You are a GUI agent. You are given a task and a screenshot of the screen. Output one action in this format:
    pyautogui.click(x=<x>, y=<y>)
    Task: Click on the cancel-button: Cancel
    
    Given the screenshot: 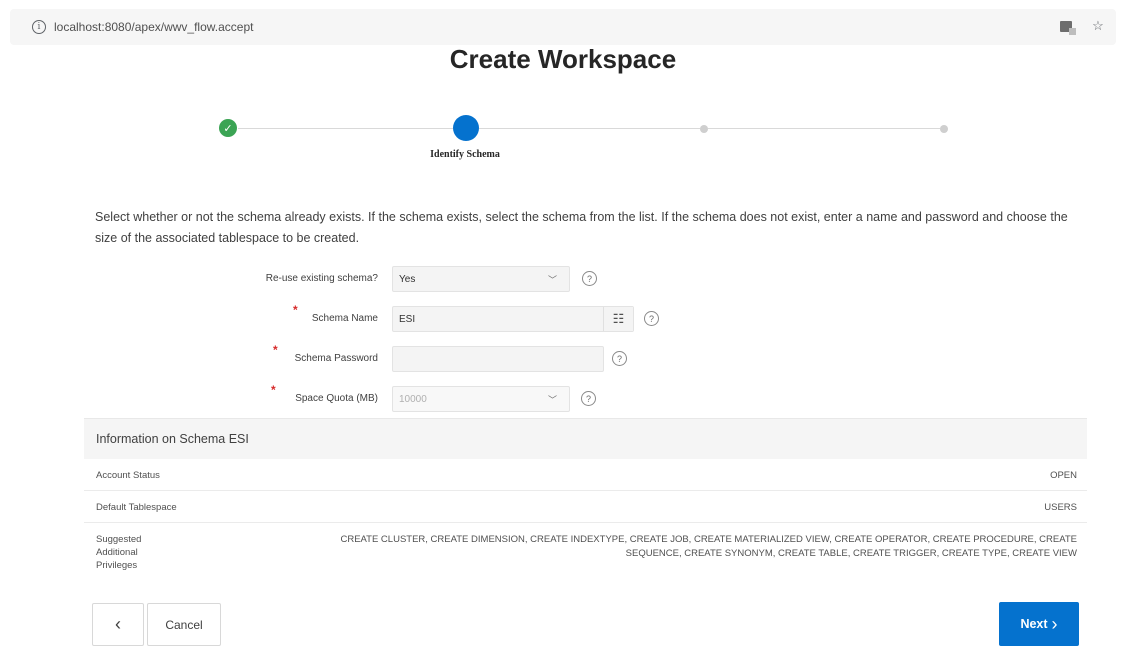 What is the action you would take?
    pyautogui.click(x=184, y=624)
    